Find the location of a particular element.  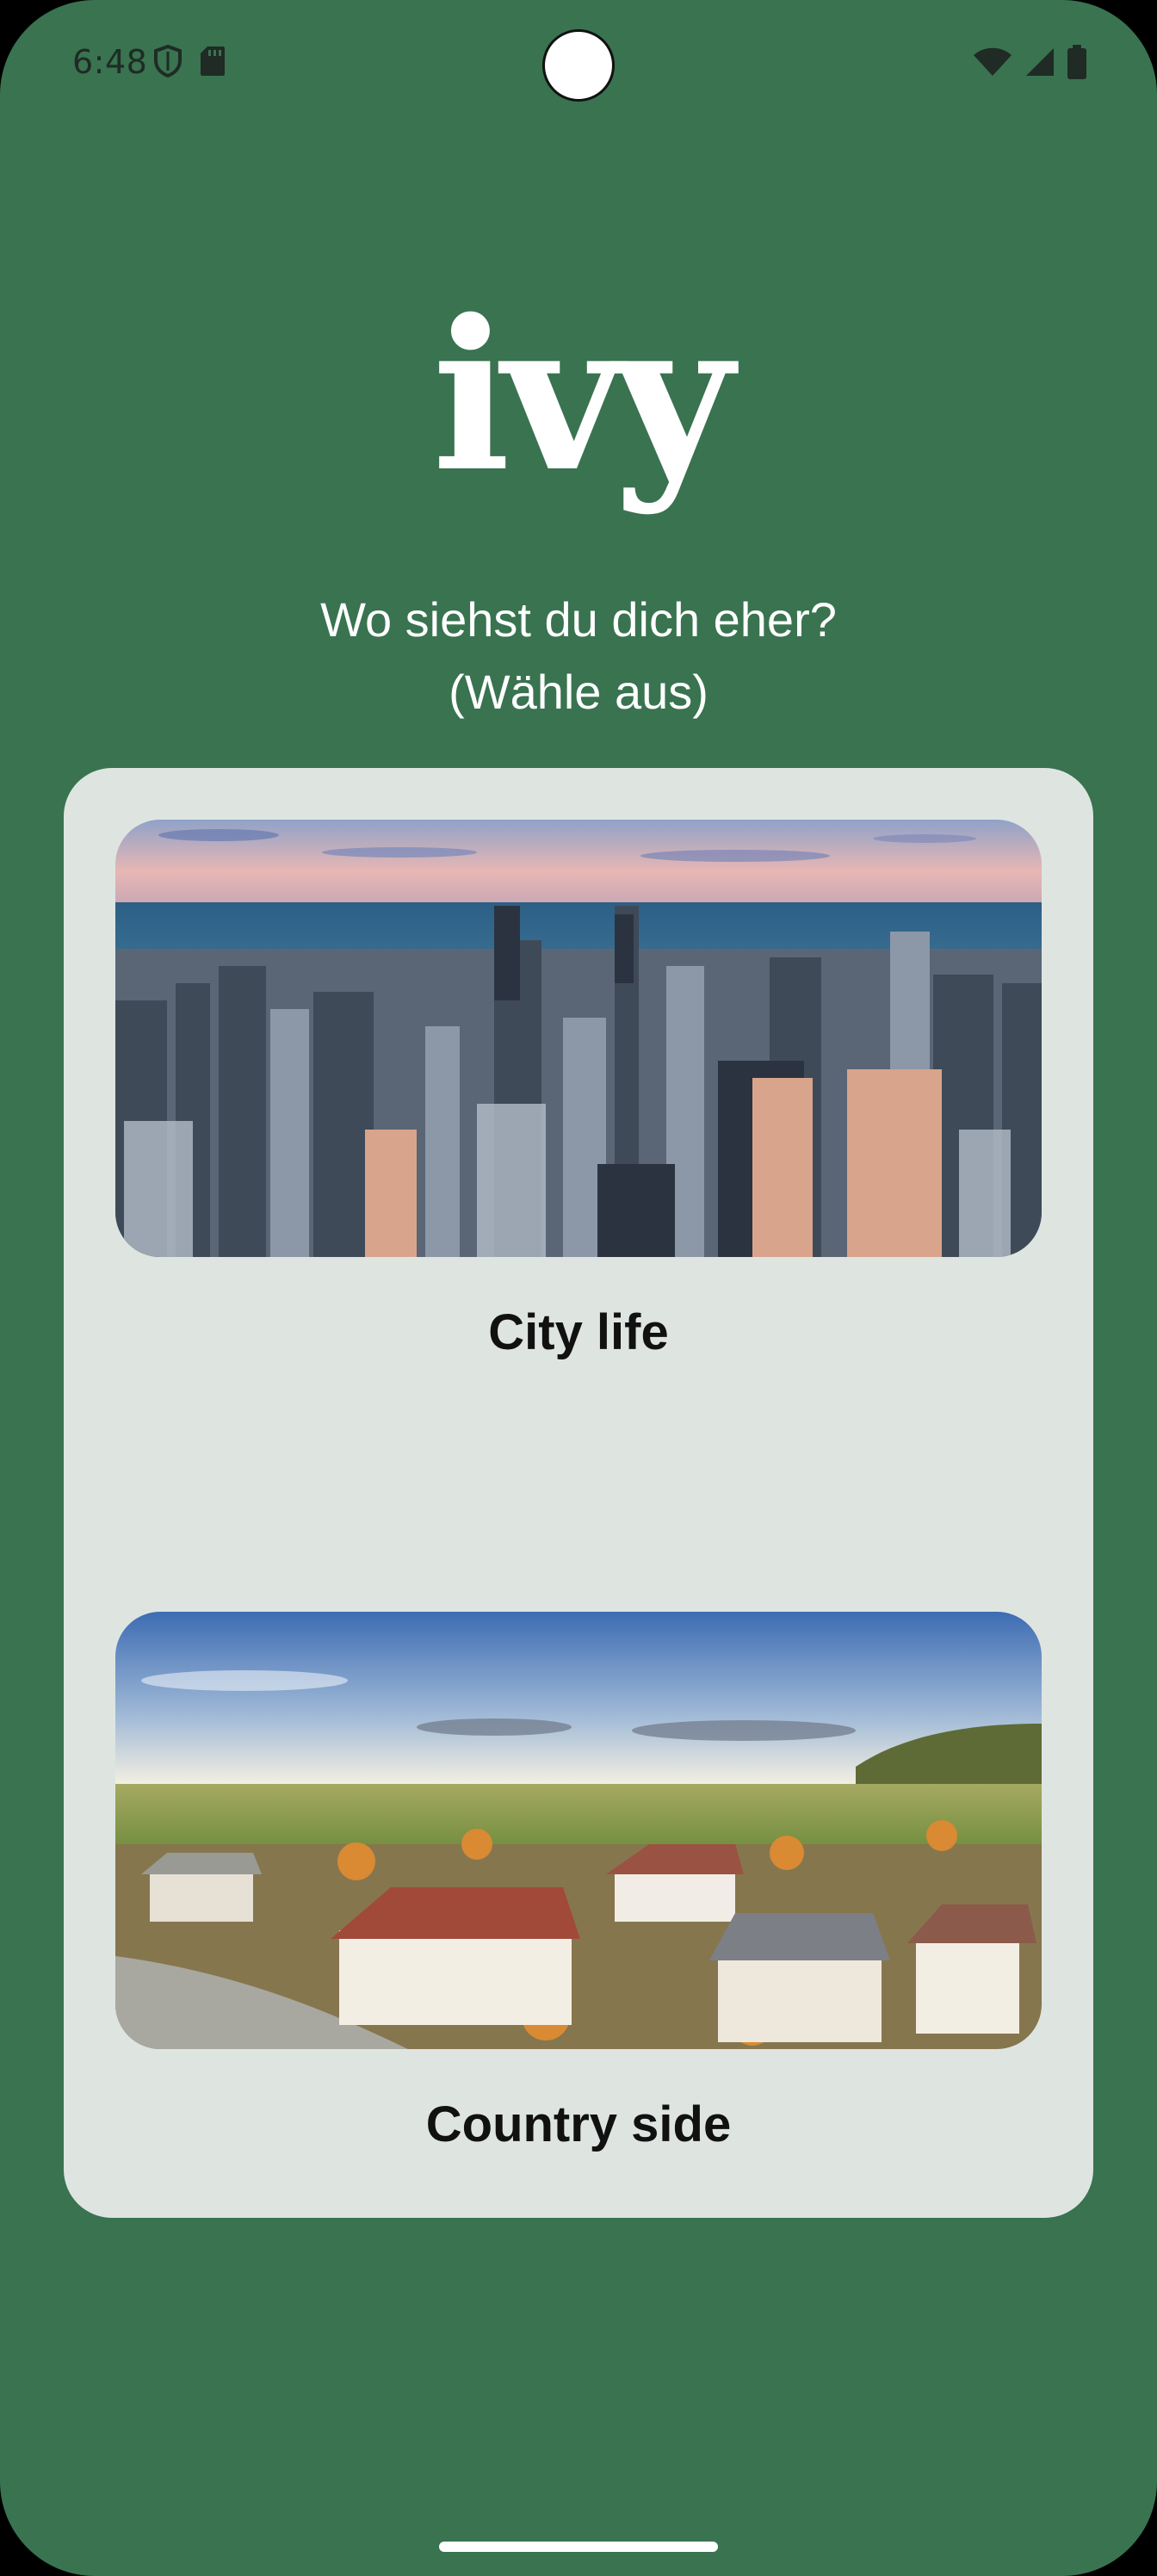

countryside-village-image is located at coordinates (579, 1830).